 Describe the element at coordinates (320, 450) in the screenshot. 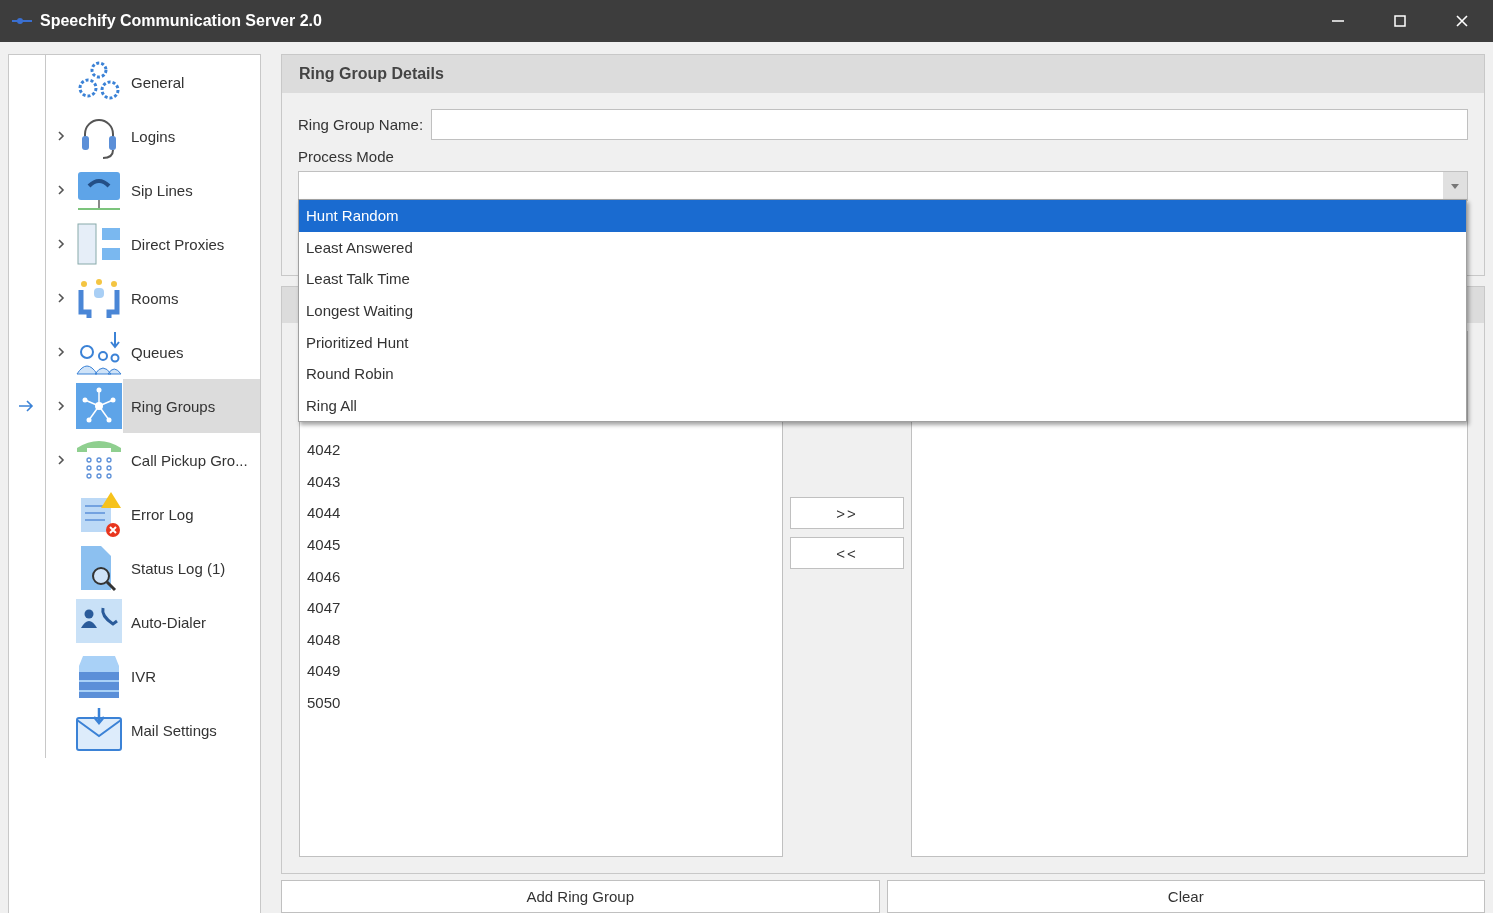

I see `list-item: 4042` at that location.